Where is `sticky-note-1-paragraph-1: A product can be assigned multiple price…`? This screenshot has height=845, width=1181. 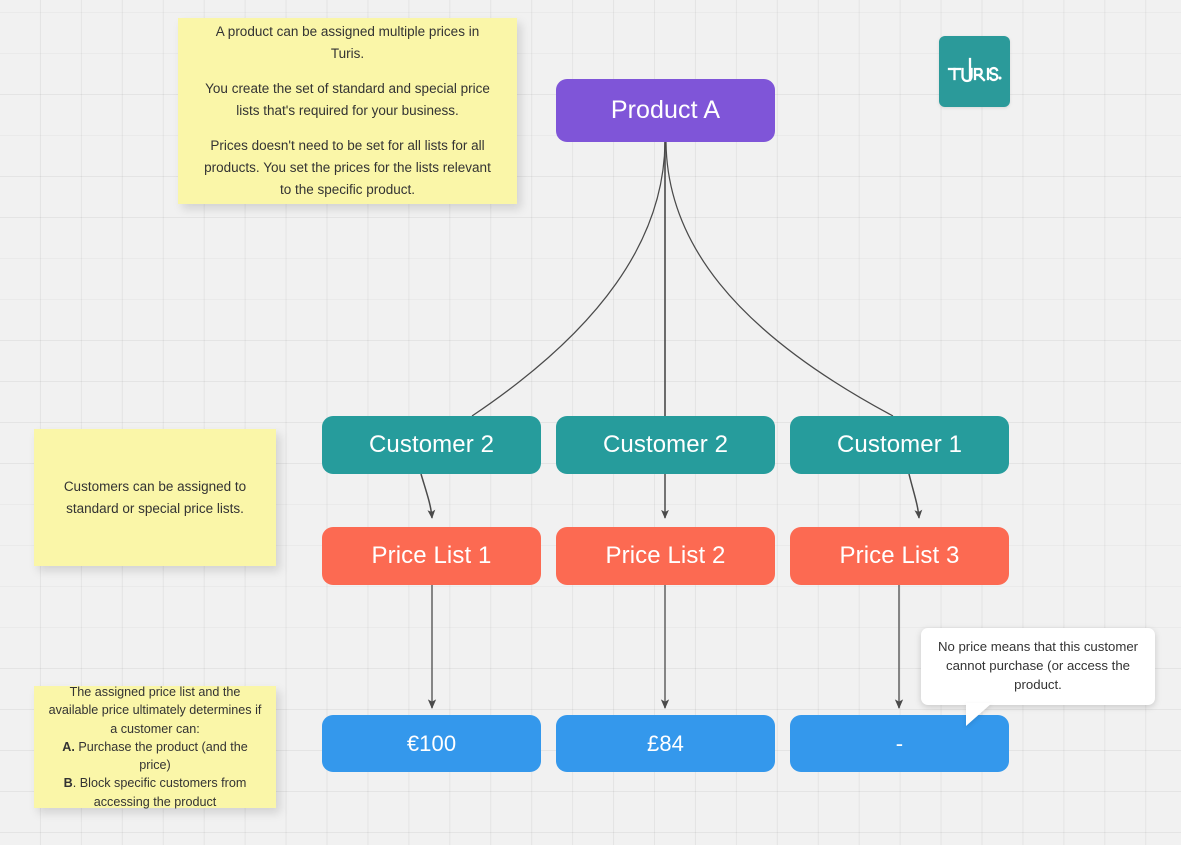
sticky-note-1-paragraph-1: A product can be assigned multiple price… is located at coordinates (347, 42).